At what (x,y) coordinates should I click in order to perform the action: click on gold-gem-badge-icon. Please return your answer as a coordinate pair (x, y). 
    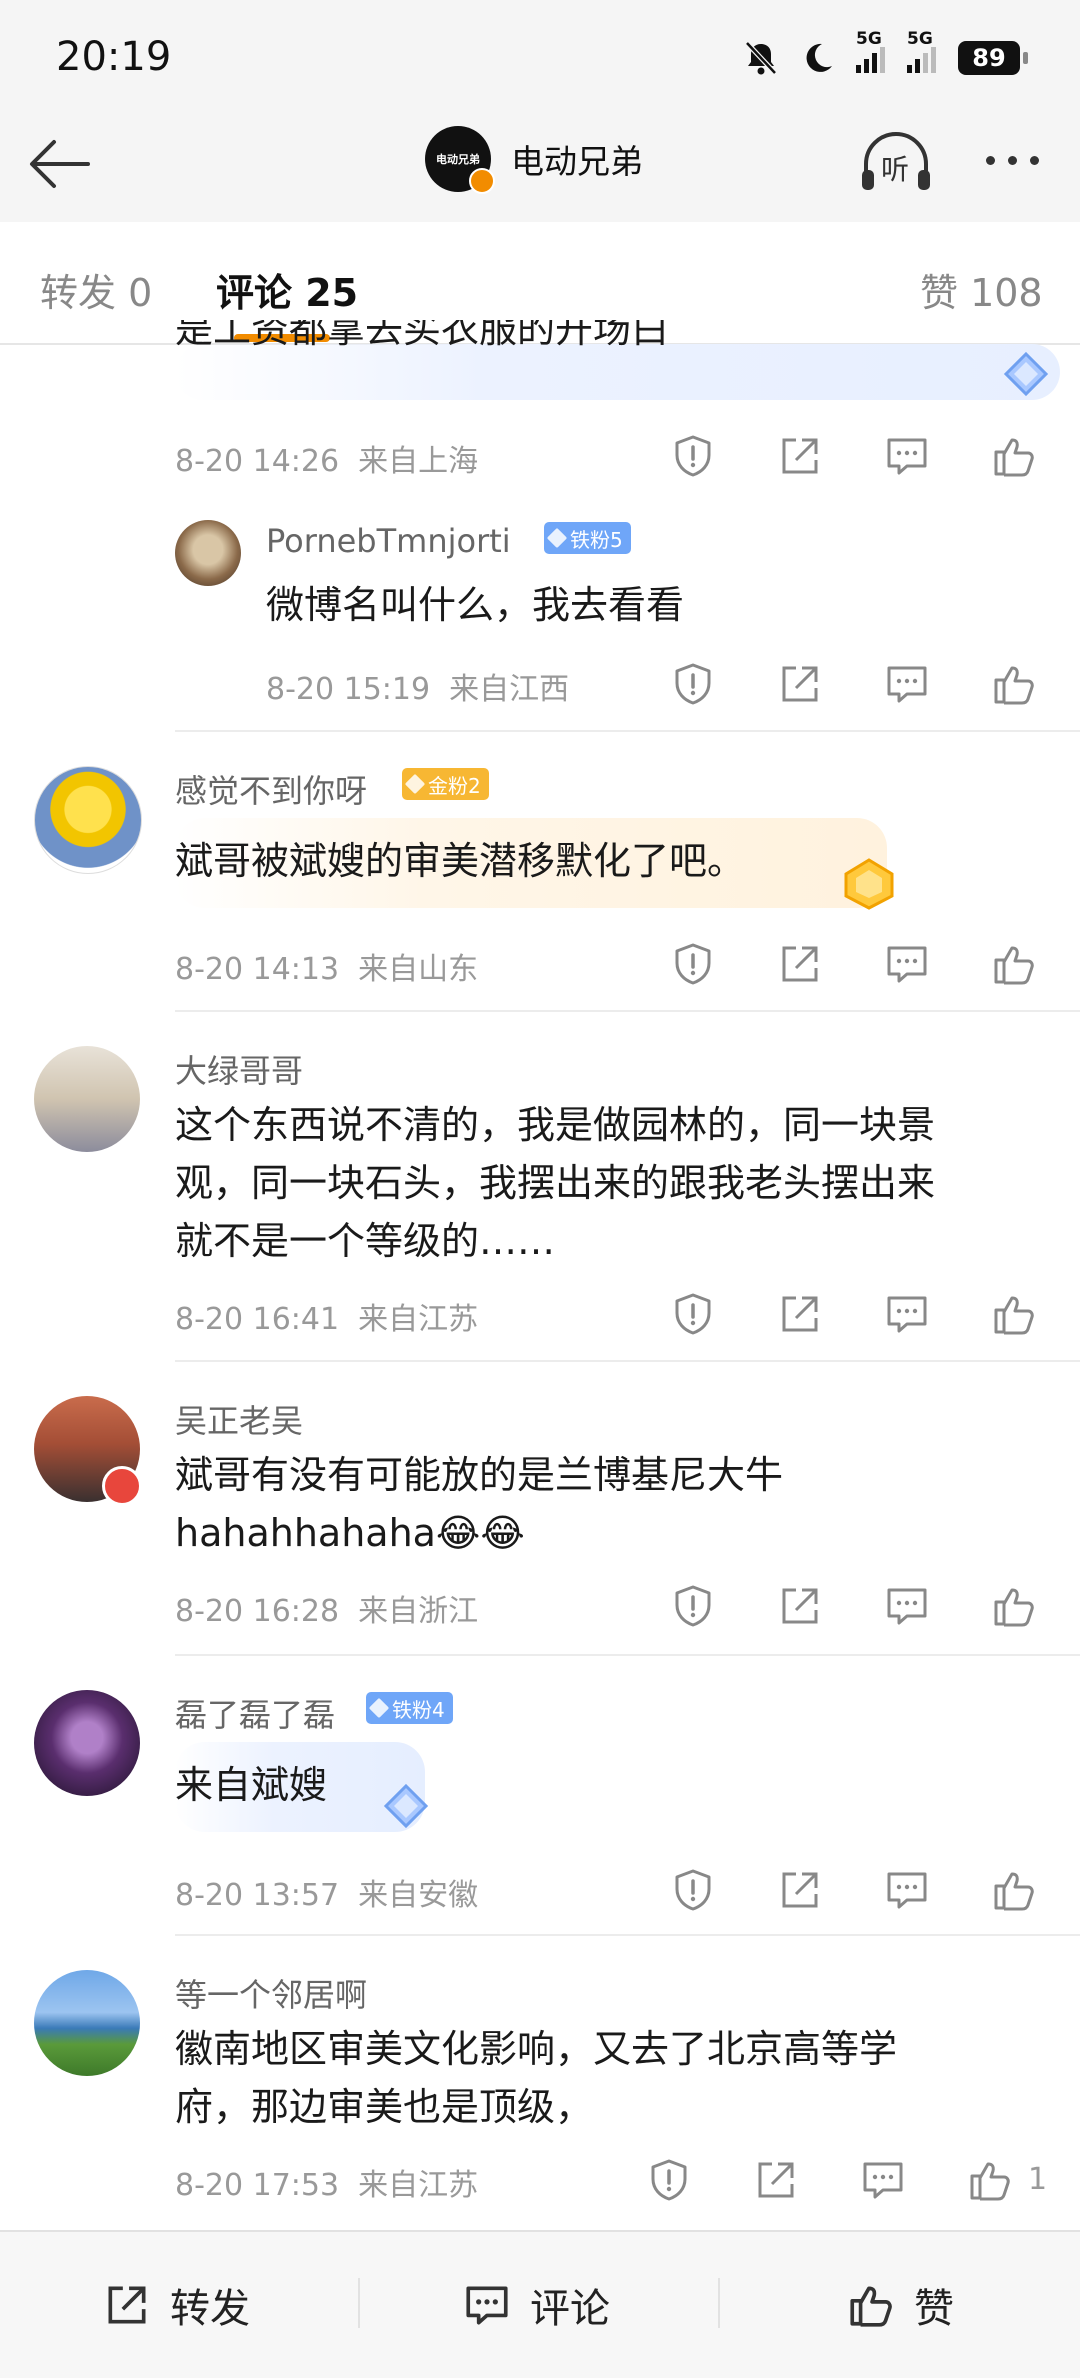
    Looking at the image, I should click on (869, 884).